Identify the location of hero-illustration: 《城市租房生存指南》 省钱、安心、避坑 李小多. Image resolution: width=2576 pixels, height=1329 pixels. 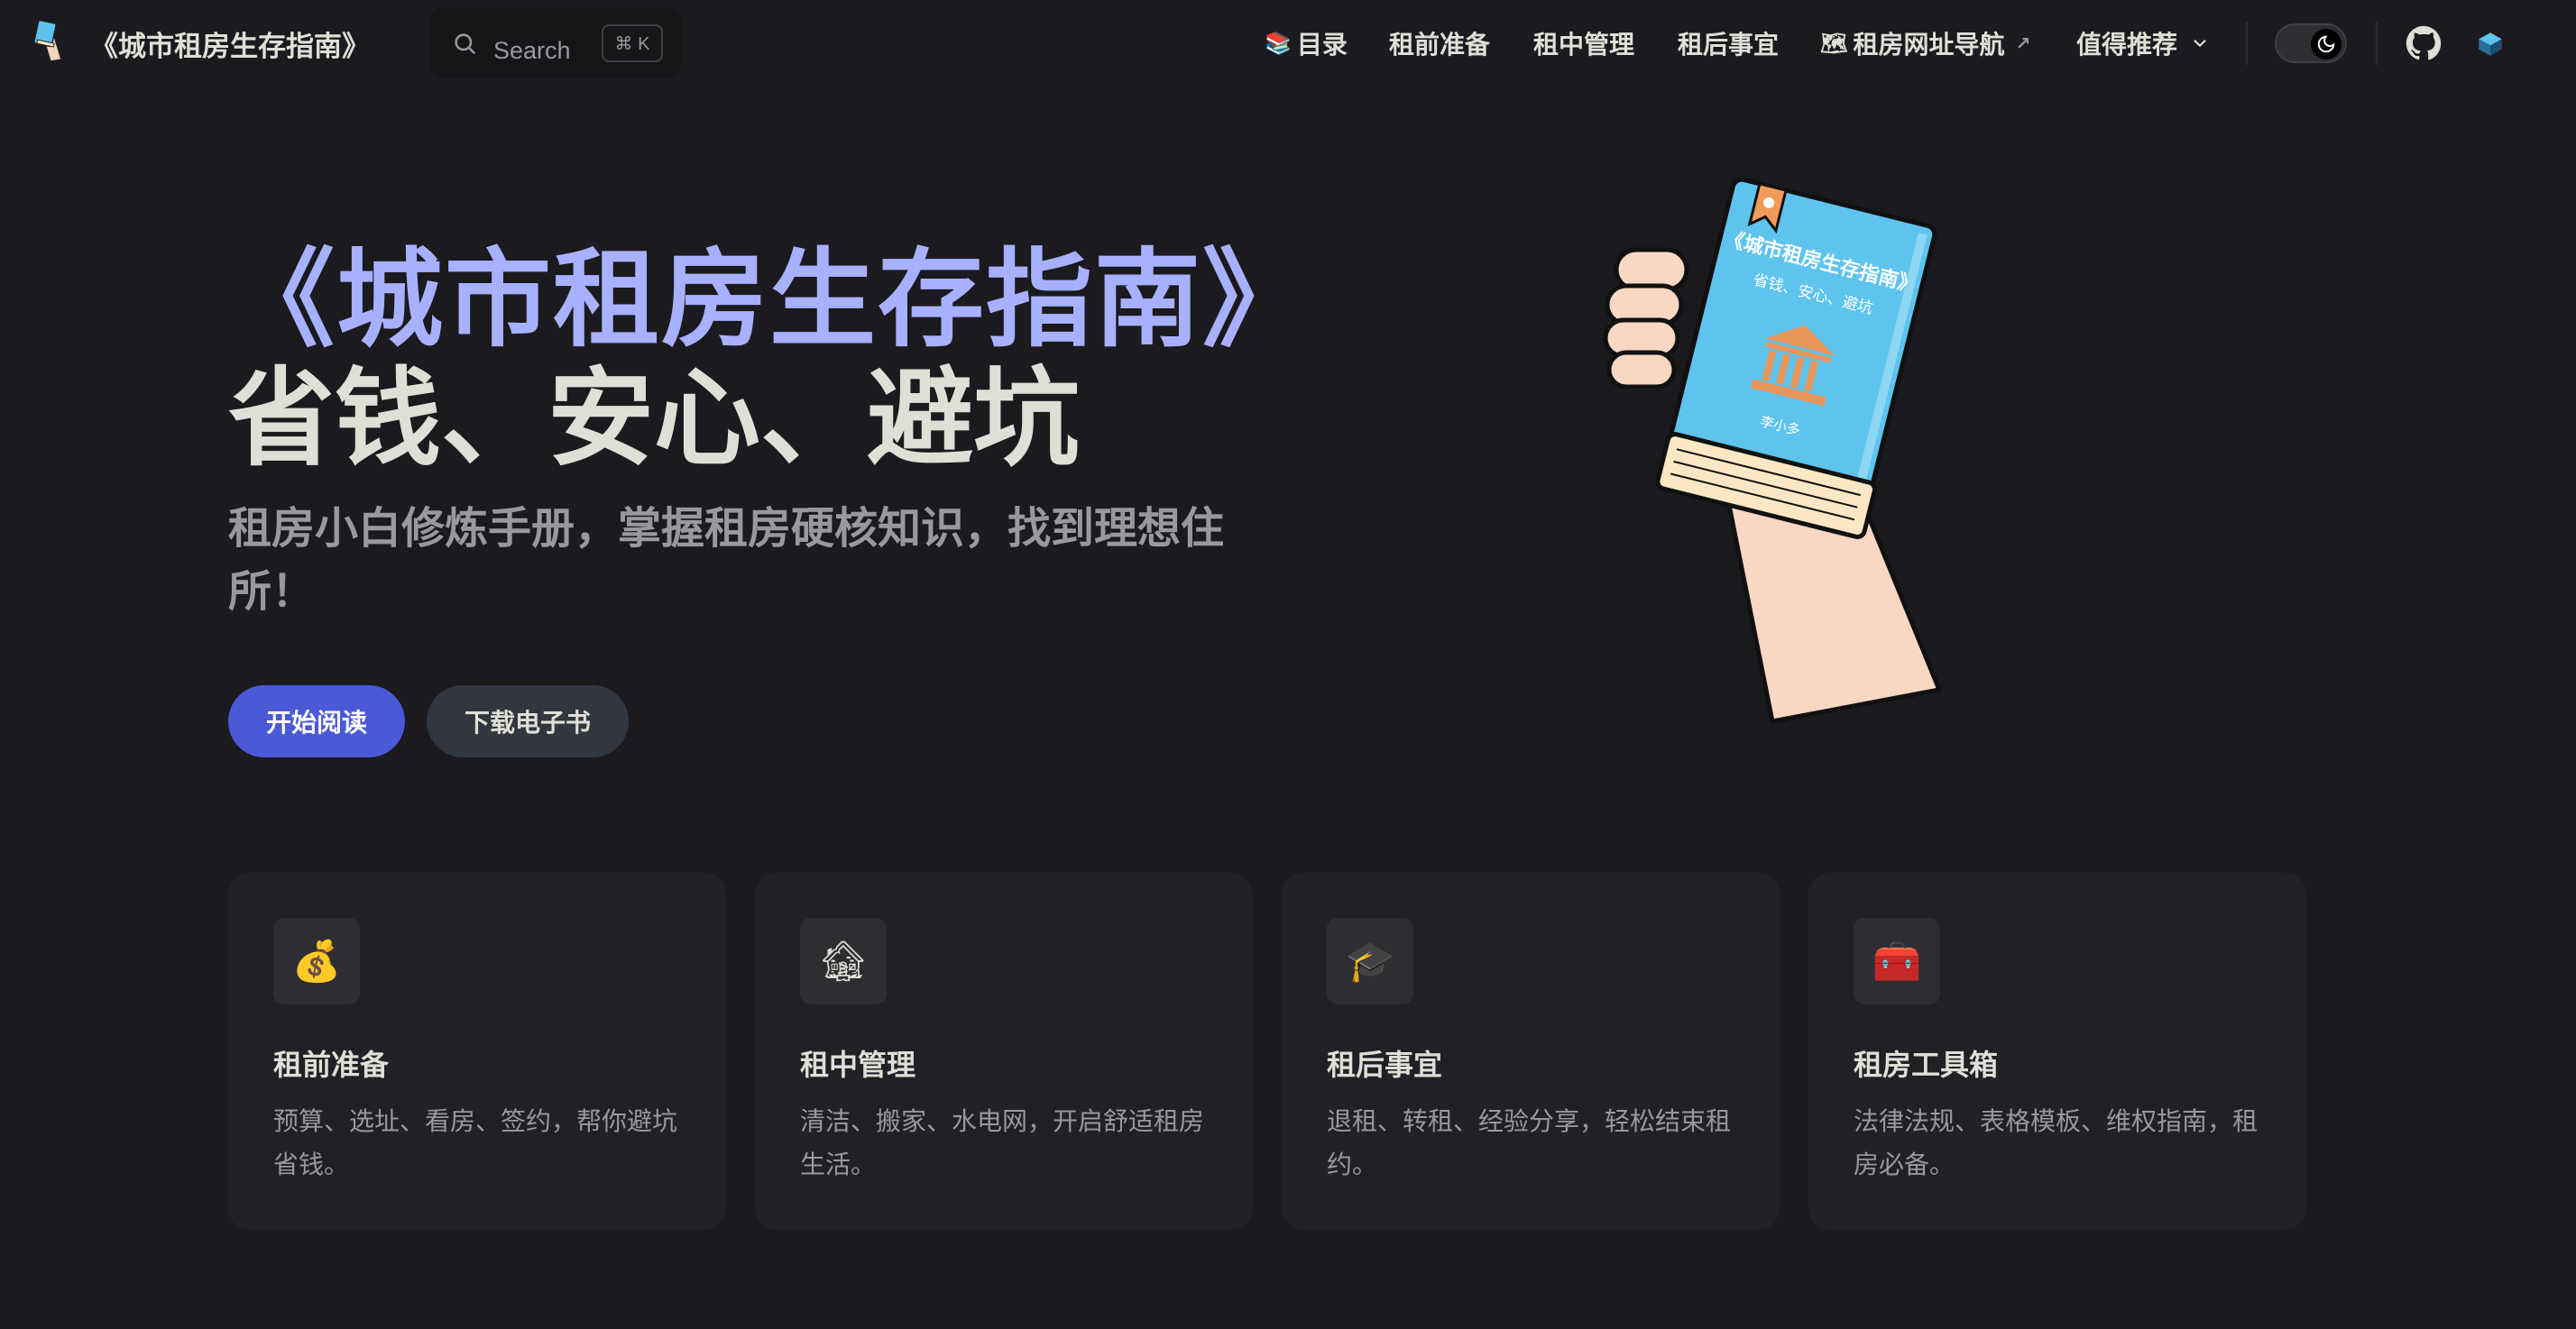
(1776, 457).